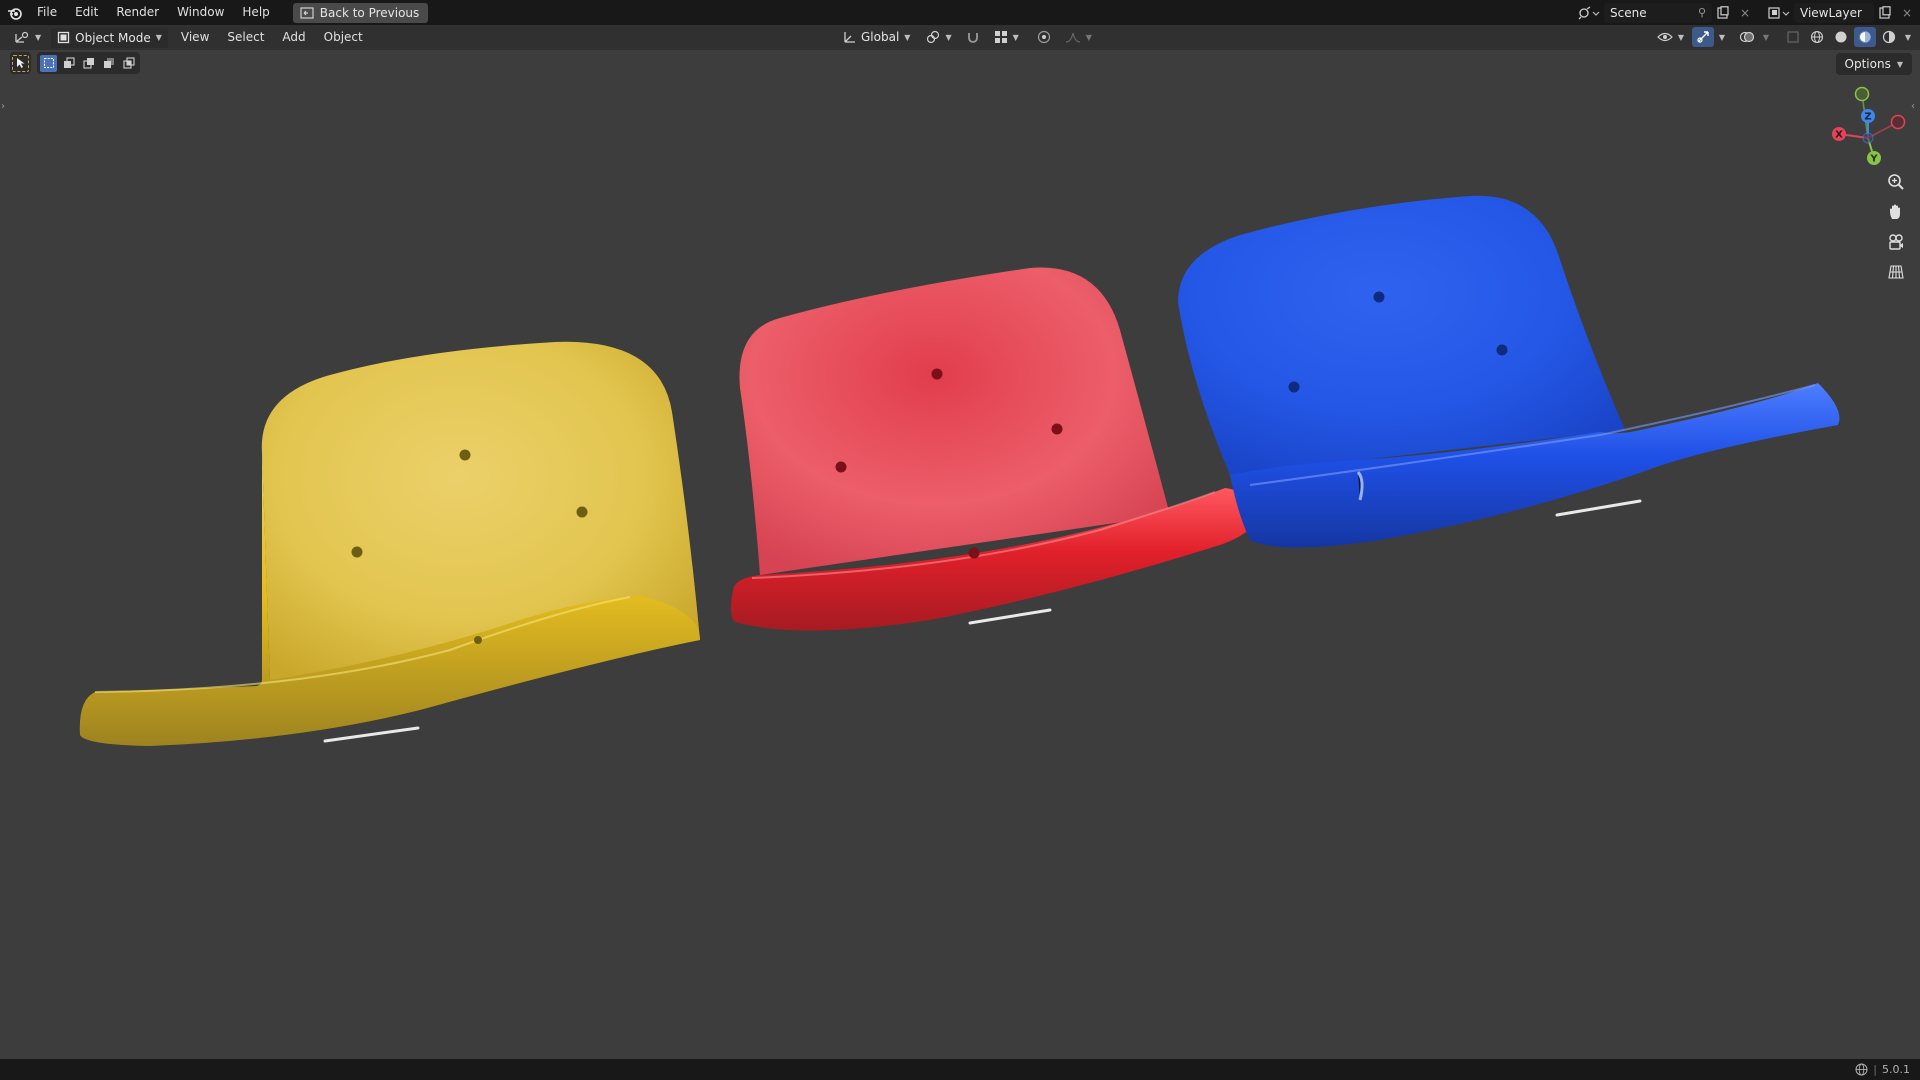  What do you see at coordinates (1044, 37) in the screenshot?
I see `proportional-editing-icon` at bounding box center [1044, 37].